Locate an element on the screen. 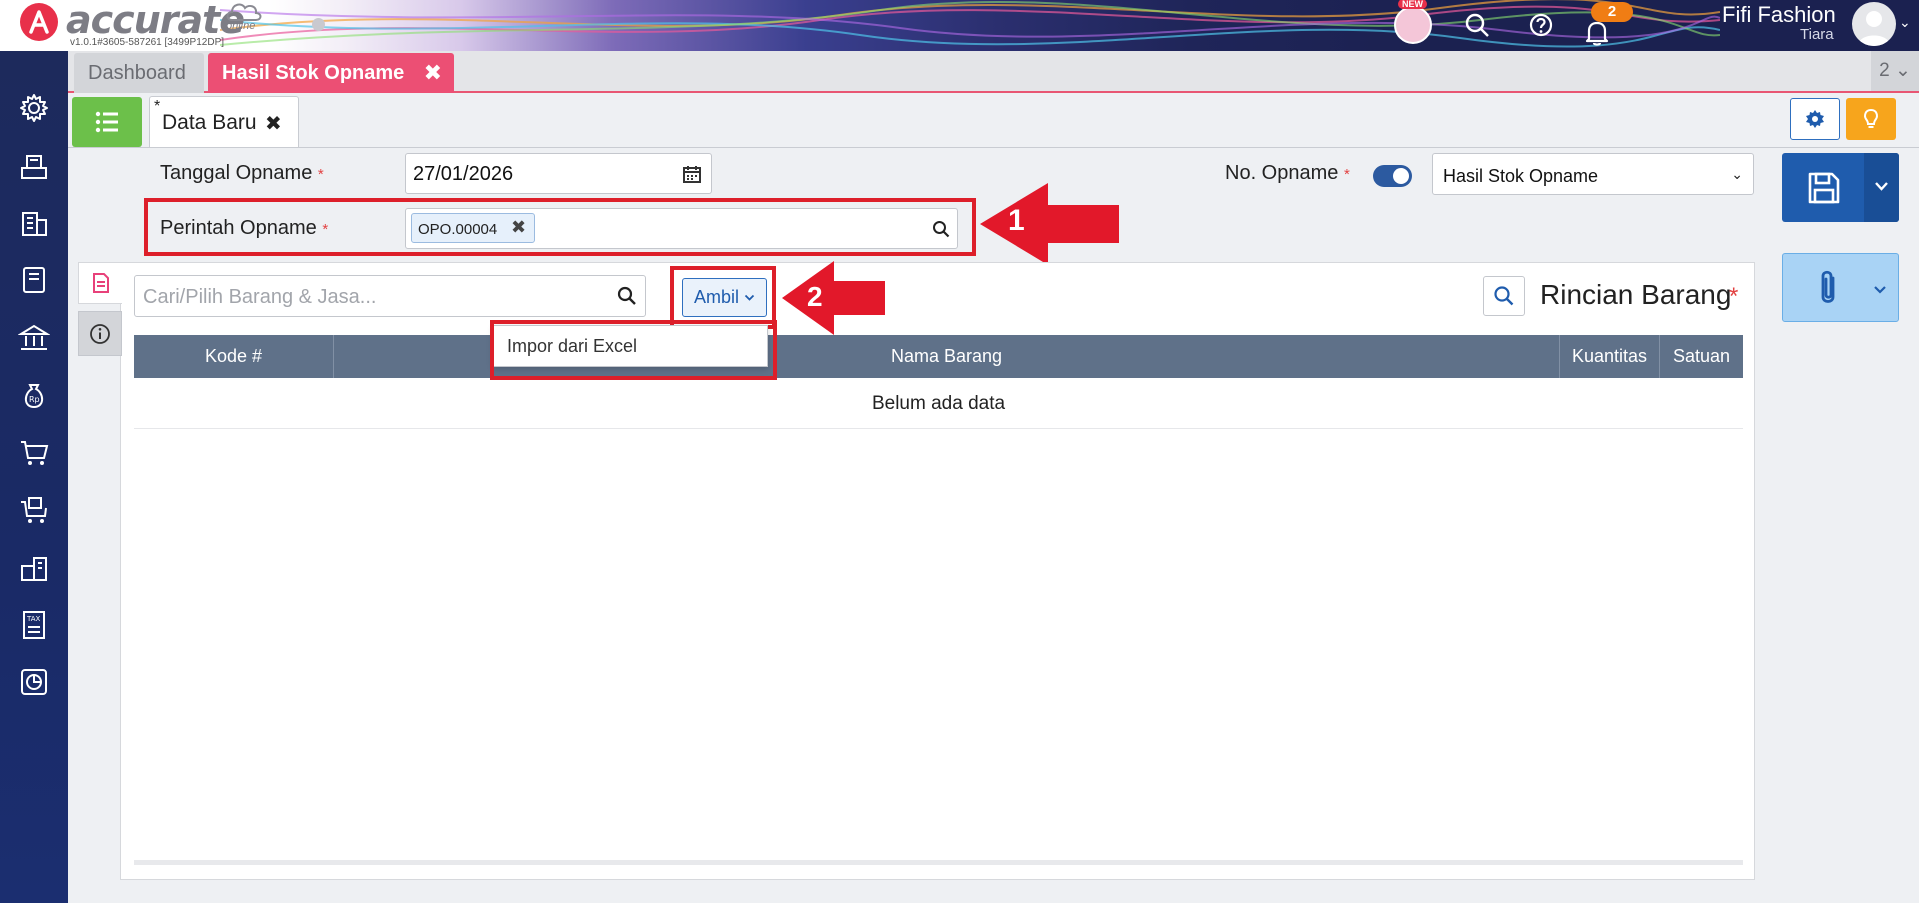  user-avatar is located at coordinates (1874, 24).